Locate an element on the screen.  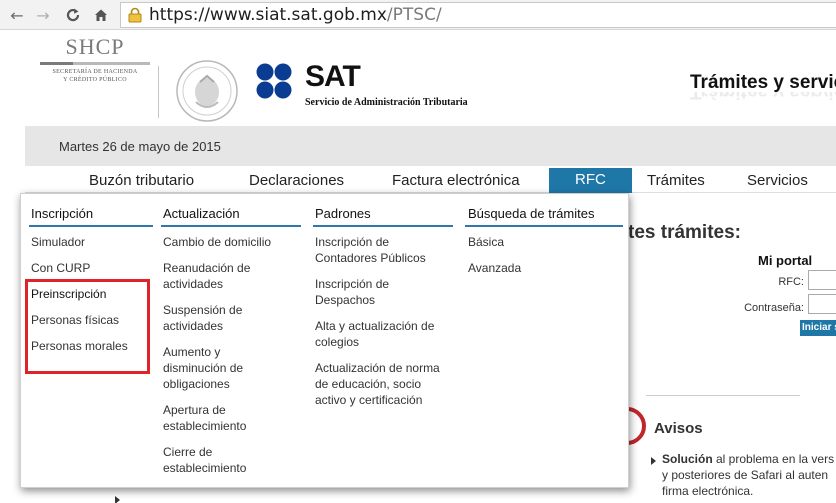
current-date: Martes 26 de mayo de 2015 is located at coordinates (140, 146).